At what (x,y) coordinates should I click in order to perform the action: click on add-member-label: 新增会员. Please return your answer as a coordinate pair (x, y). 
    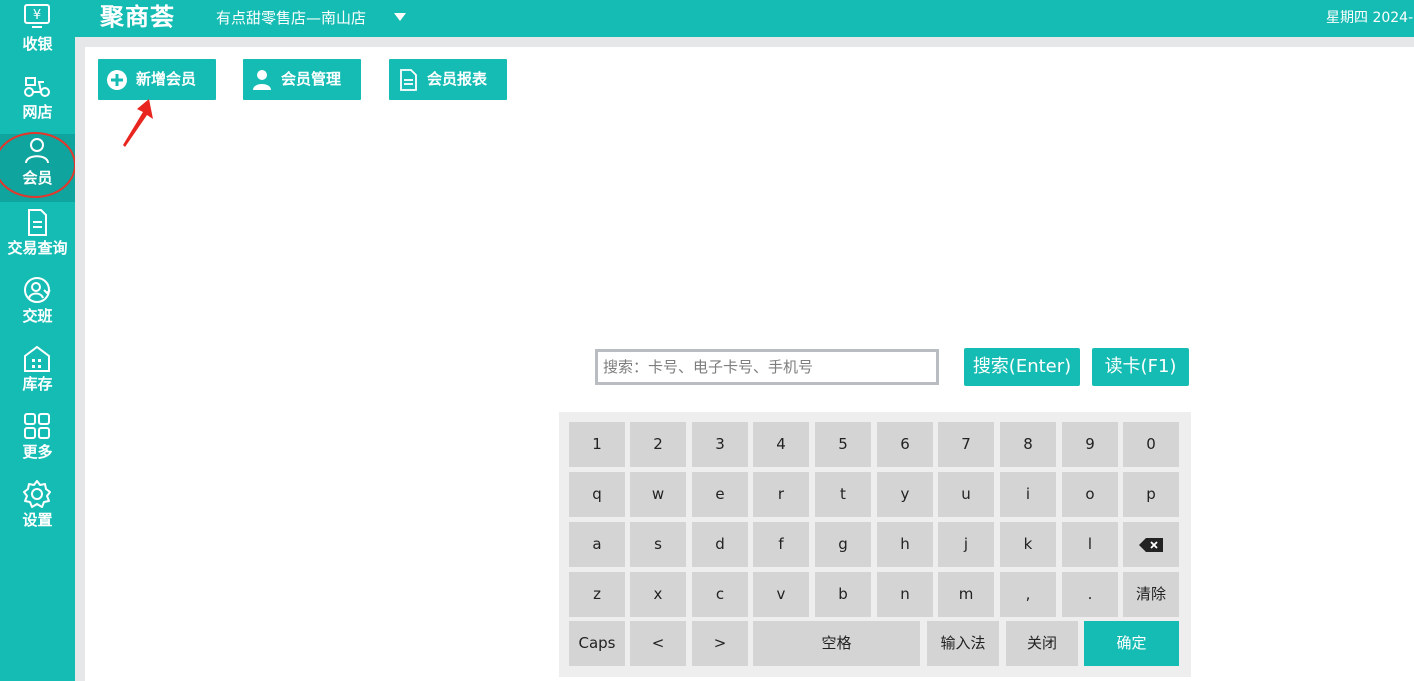
    Looking at the image, I should click on (166, 79).